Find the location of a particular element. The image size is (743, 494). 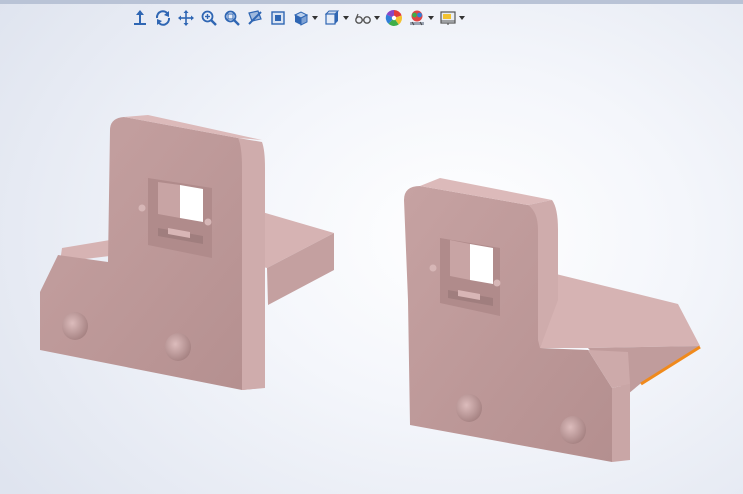

right-lower-side is located at coordinates (621, 423).